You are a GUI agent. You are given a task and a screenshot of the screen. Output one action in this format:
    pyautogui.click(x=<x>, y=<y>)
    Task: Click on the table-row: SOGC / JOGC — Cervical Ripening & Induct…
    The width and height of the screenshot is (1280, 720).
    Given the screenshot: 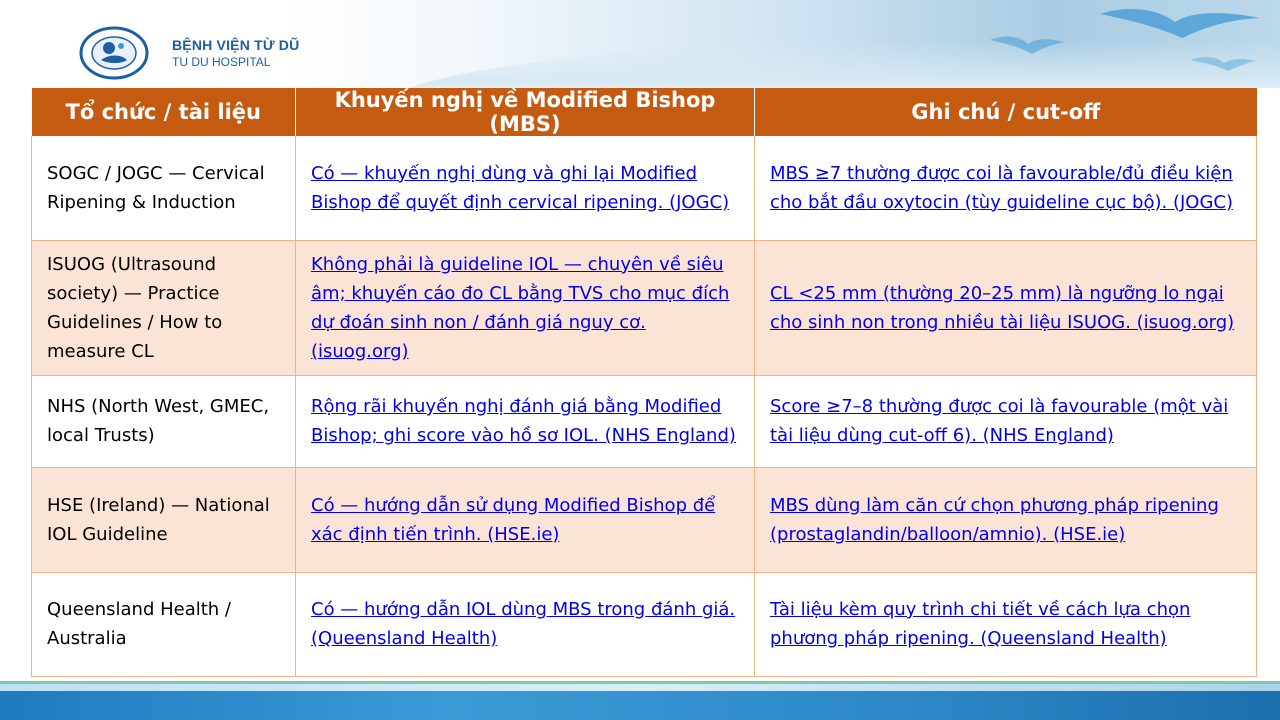 What is the action you would take?
    pyautogui.click(x=644, y=188)
    